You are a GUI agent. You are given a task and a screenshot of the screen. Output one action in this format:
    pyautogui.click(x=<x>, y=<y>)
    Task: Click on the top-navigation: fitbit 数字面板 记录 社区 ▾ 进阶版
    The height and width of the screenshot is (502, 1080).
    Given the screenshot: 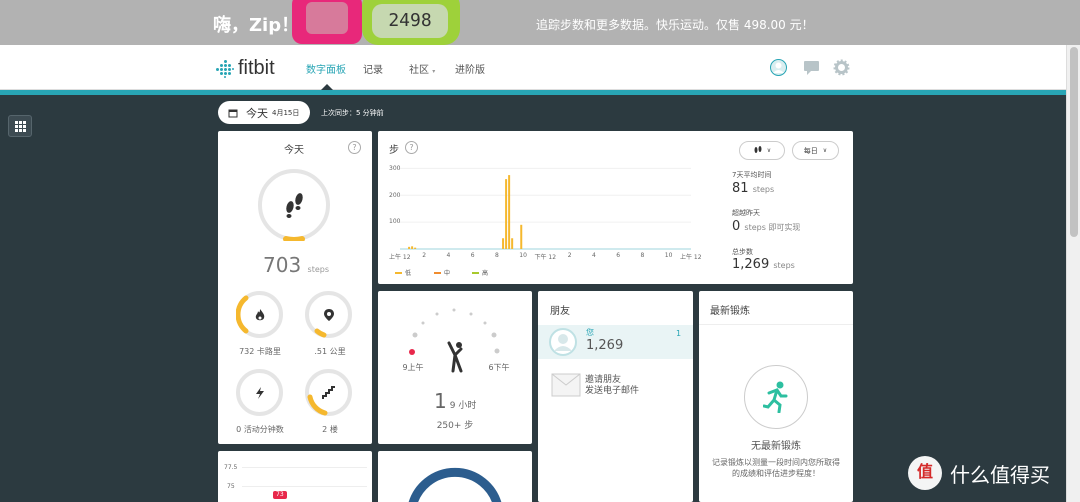 What is the action you would take?
    pyautogui.click(x=533, y=67)
    